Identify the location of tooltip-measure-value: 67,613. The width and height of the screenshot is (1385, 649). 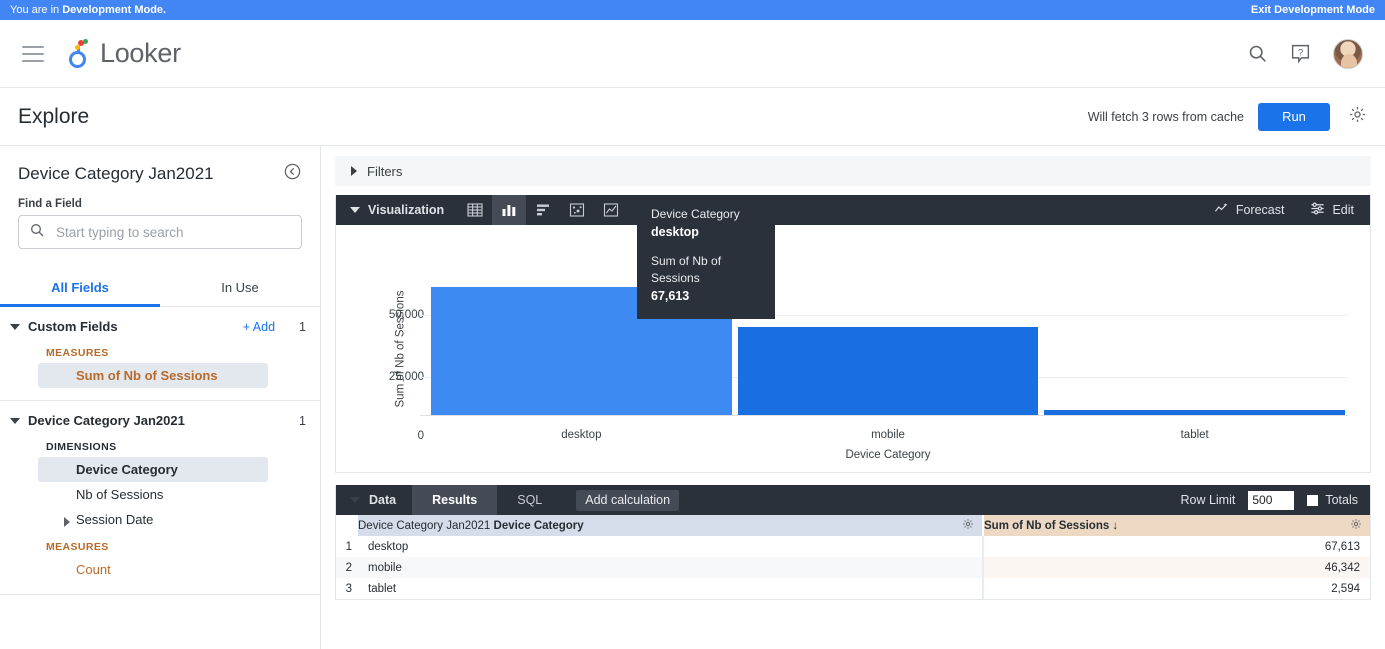
(670, 296).